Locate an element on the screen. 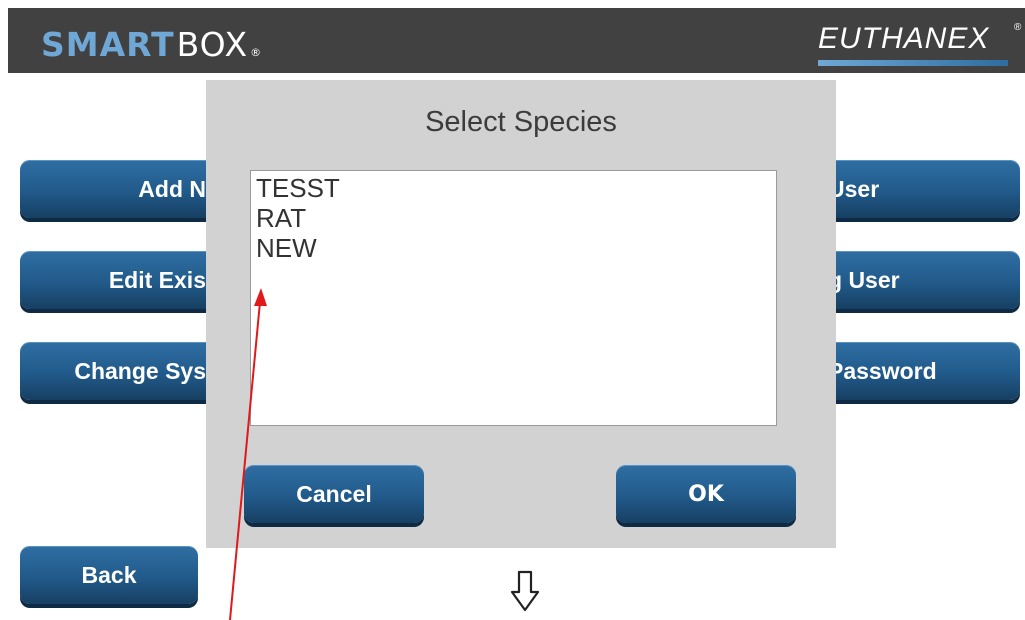 The image size is (1025, 620). euthanex-wordmark: EUTHANEX is located at coordinates (904, 38).